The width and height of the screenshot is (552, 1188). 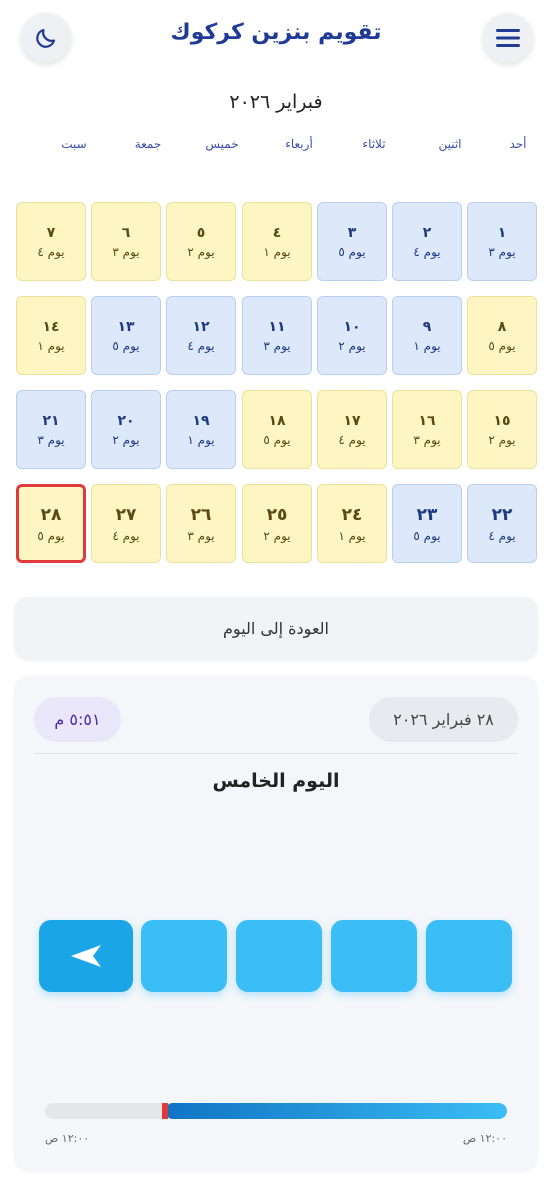 I want to click on theme-toggle-button, so click(x=46, y=38).